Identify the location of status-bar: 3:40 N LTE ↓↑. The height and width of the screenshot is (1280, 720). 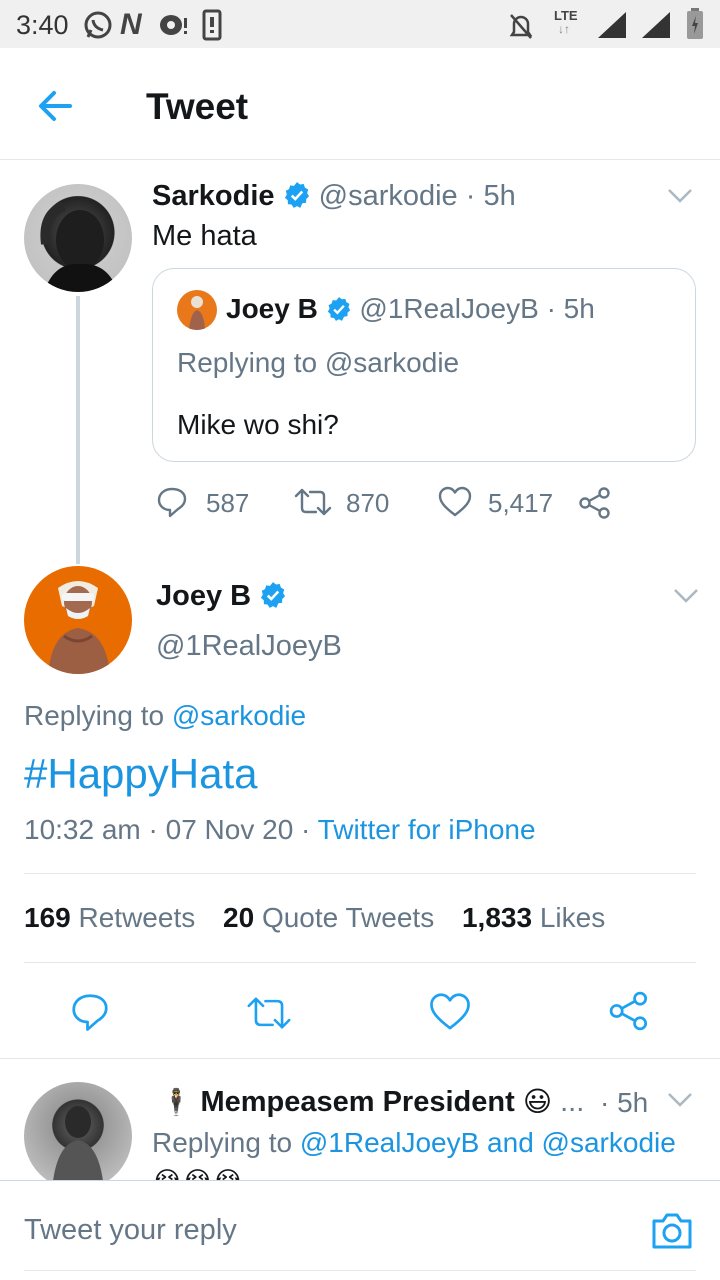
(360, 24).